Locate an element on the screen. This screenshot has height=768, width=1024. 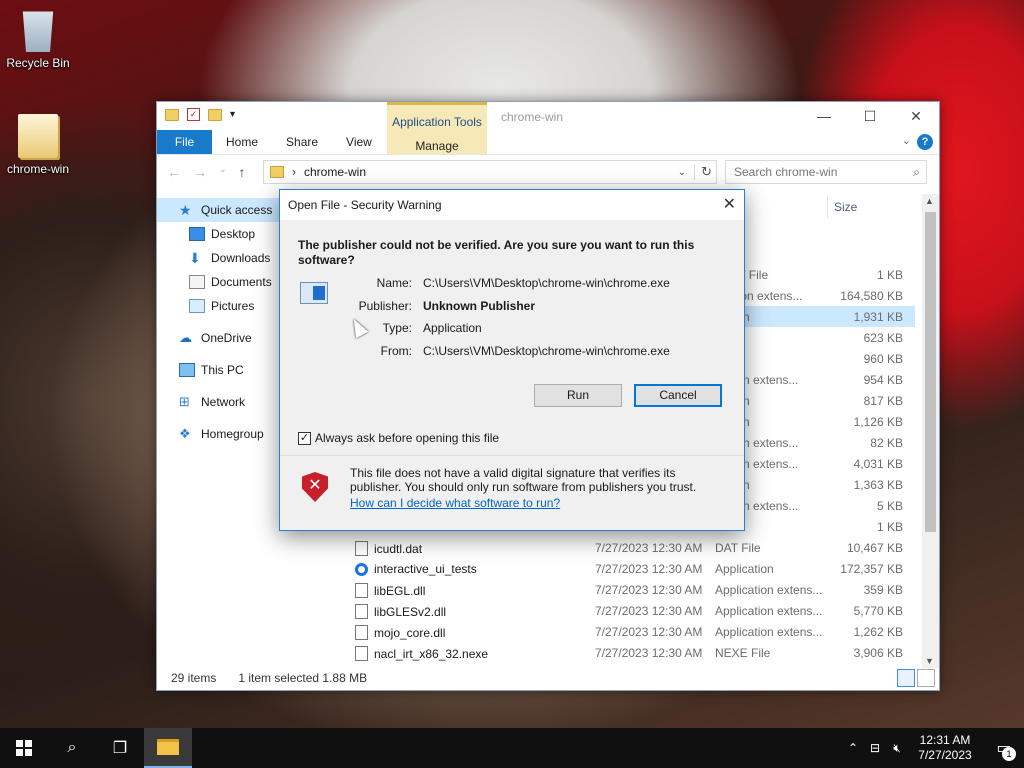
properties-icon: ✓ is located at coordinates (193, 114).